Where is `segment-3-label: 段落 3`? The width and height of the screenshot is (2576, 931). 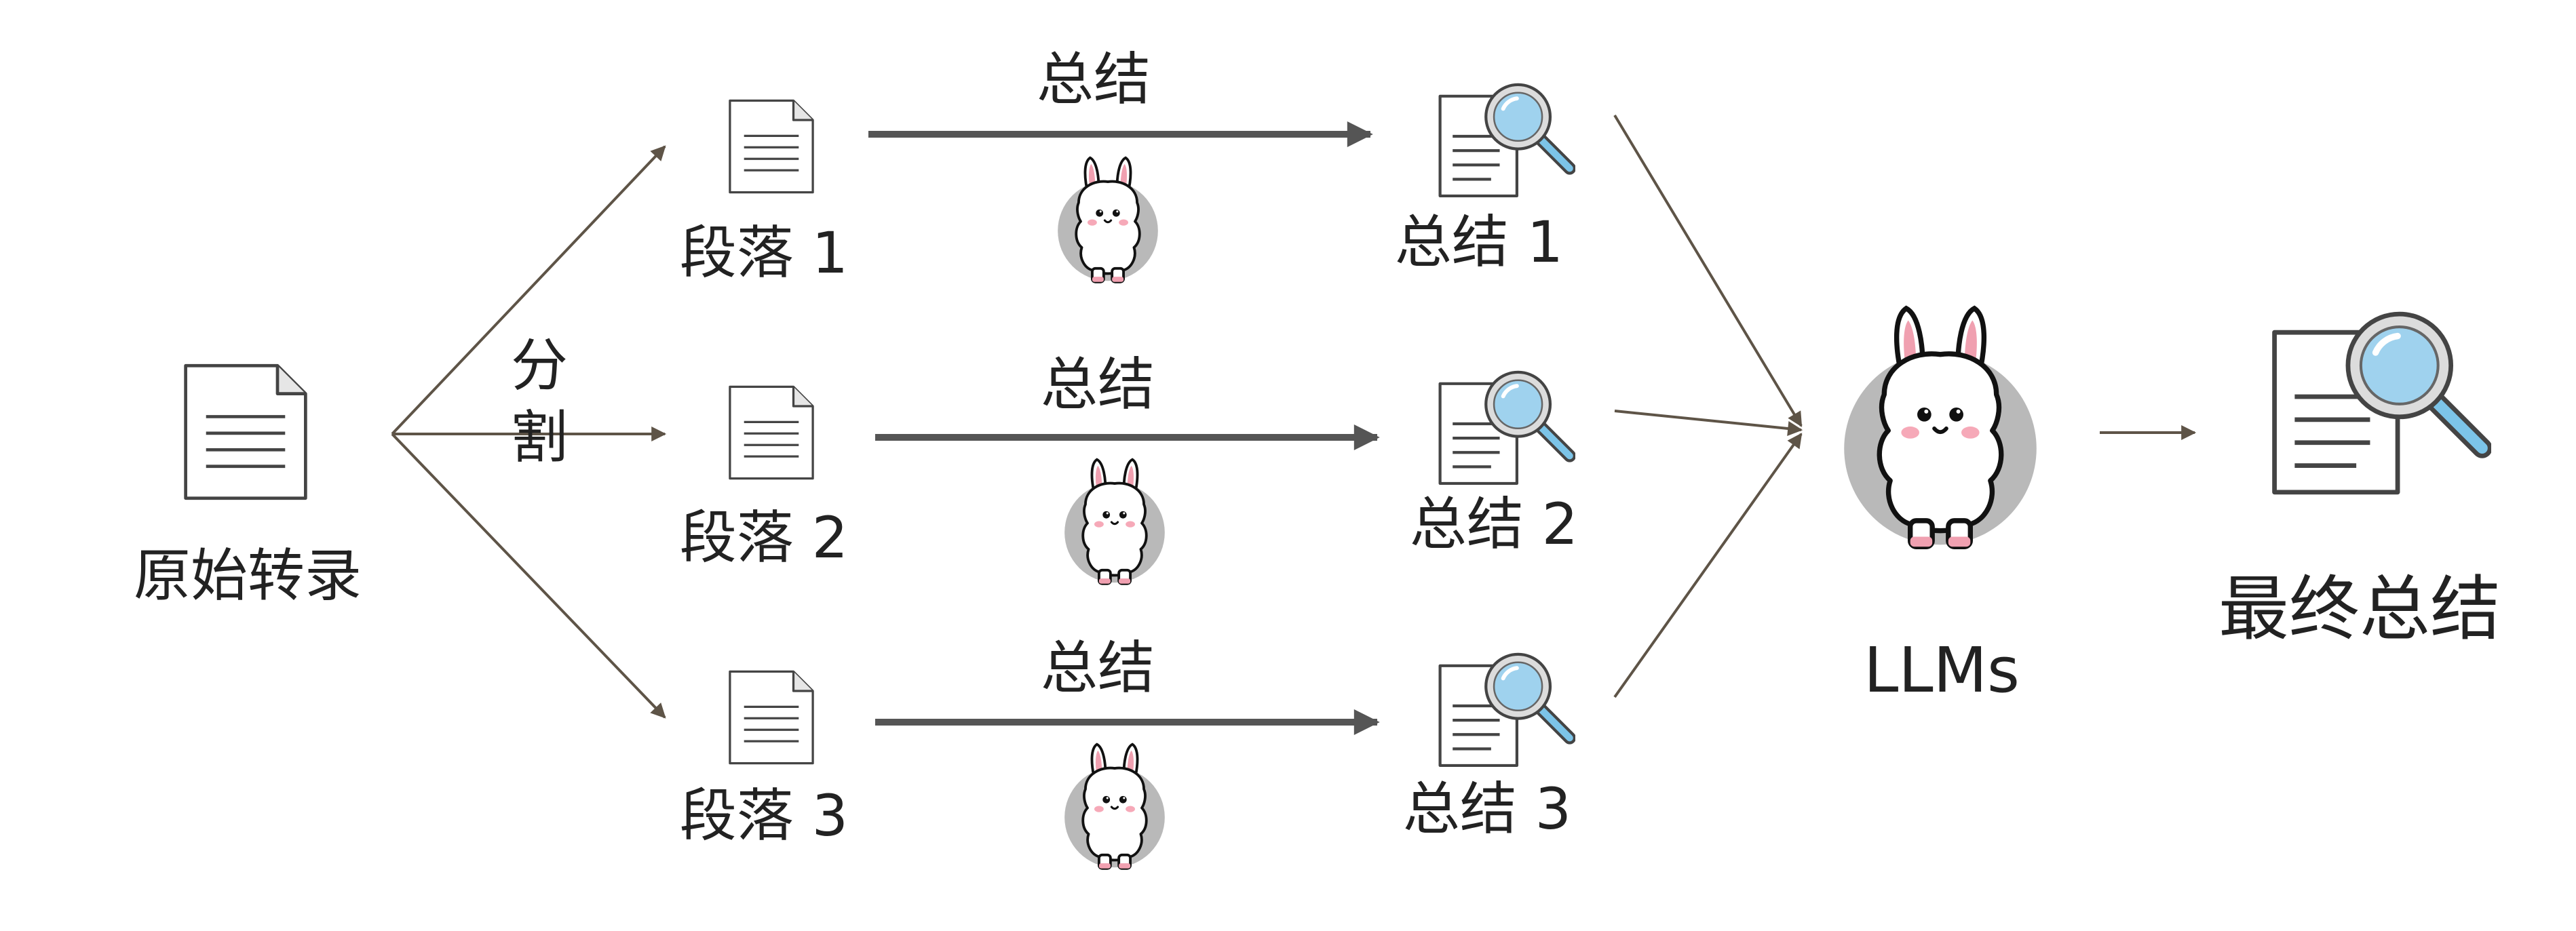 segment-3-label: 段落 3 is located at coordinates (764, 816).